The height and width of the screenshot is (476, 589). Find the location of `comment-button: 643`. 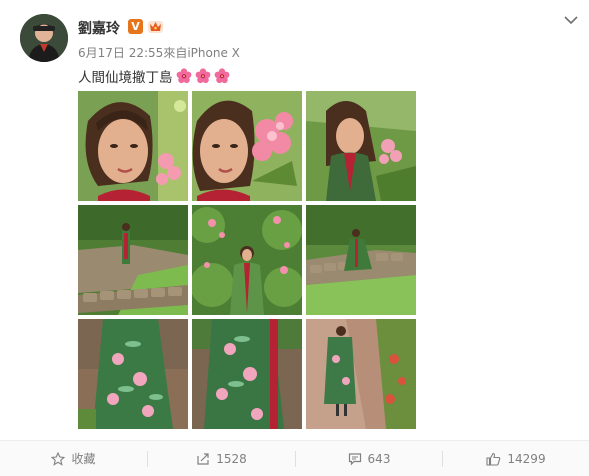

comment-button: 643 is located at coordinates (369, 458).